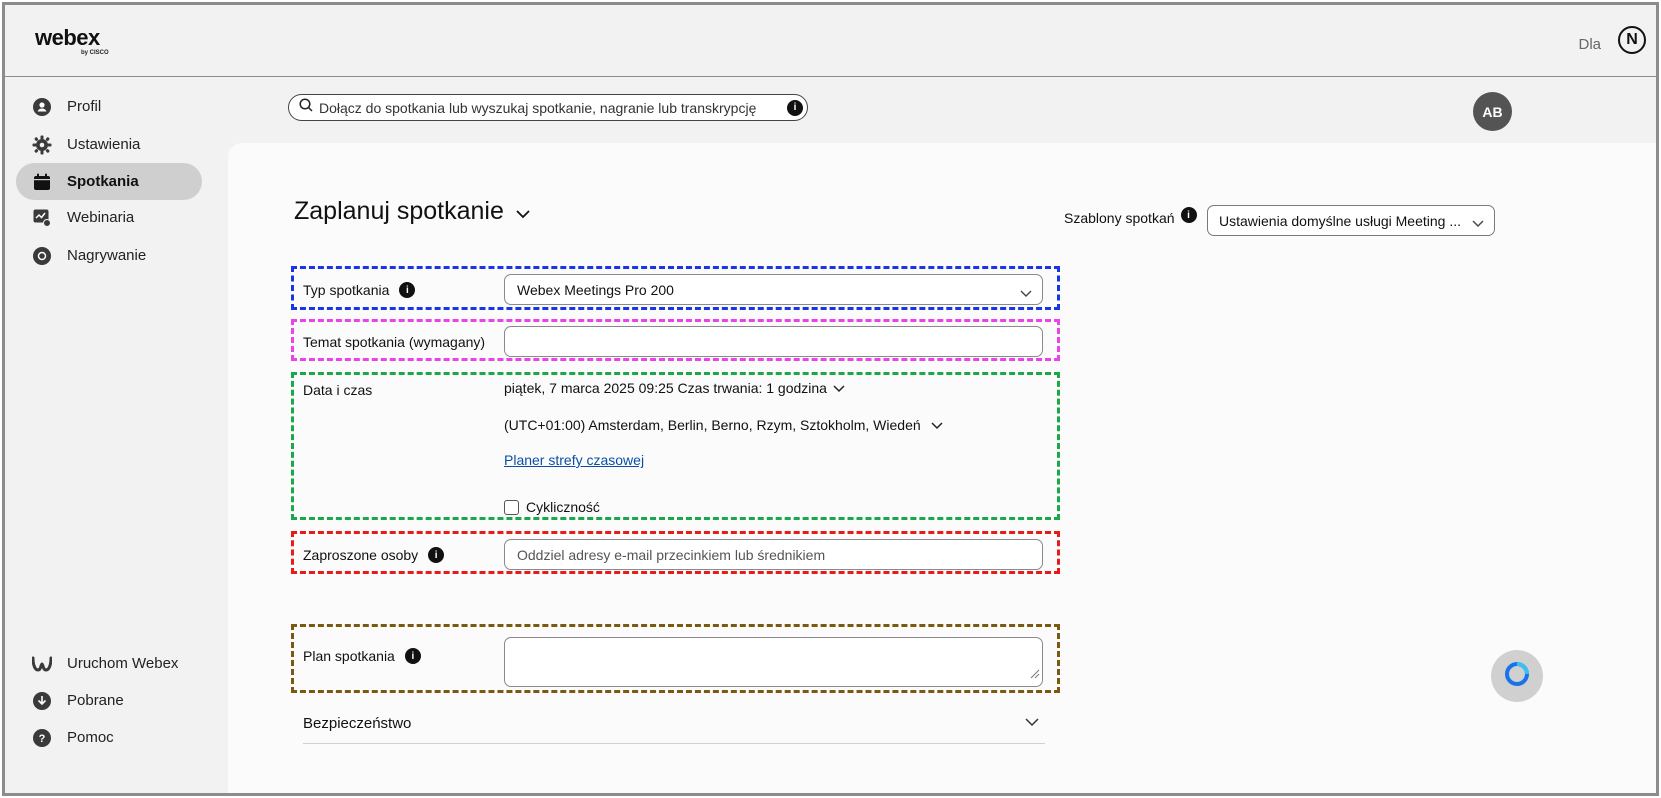  I want to click on sidebar-item-pomoc: ? Pomoc, so click(109, 737).